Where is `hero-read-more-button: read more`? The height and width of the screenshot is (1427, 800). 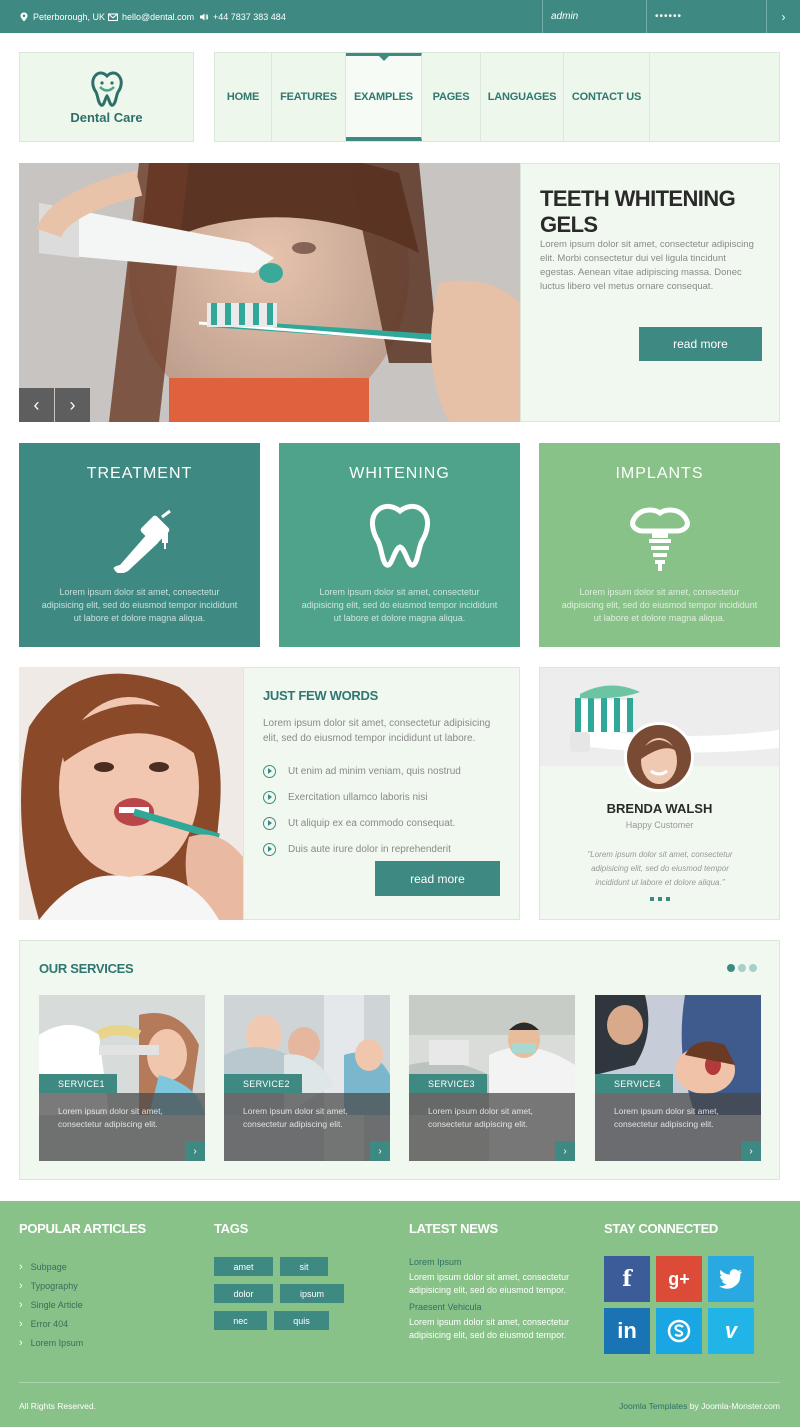
hero-read-more-button: read more is located at coordinates (700, 344).